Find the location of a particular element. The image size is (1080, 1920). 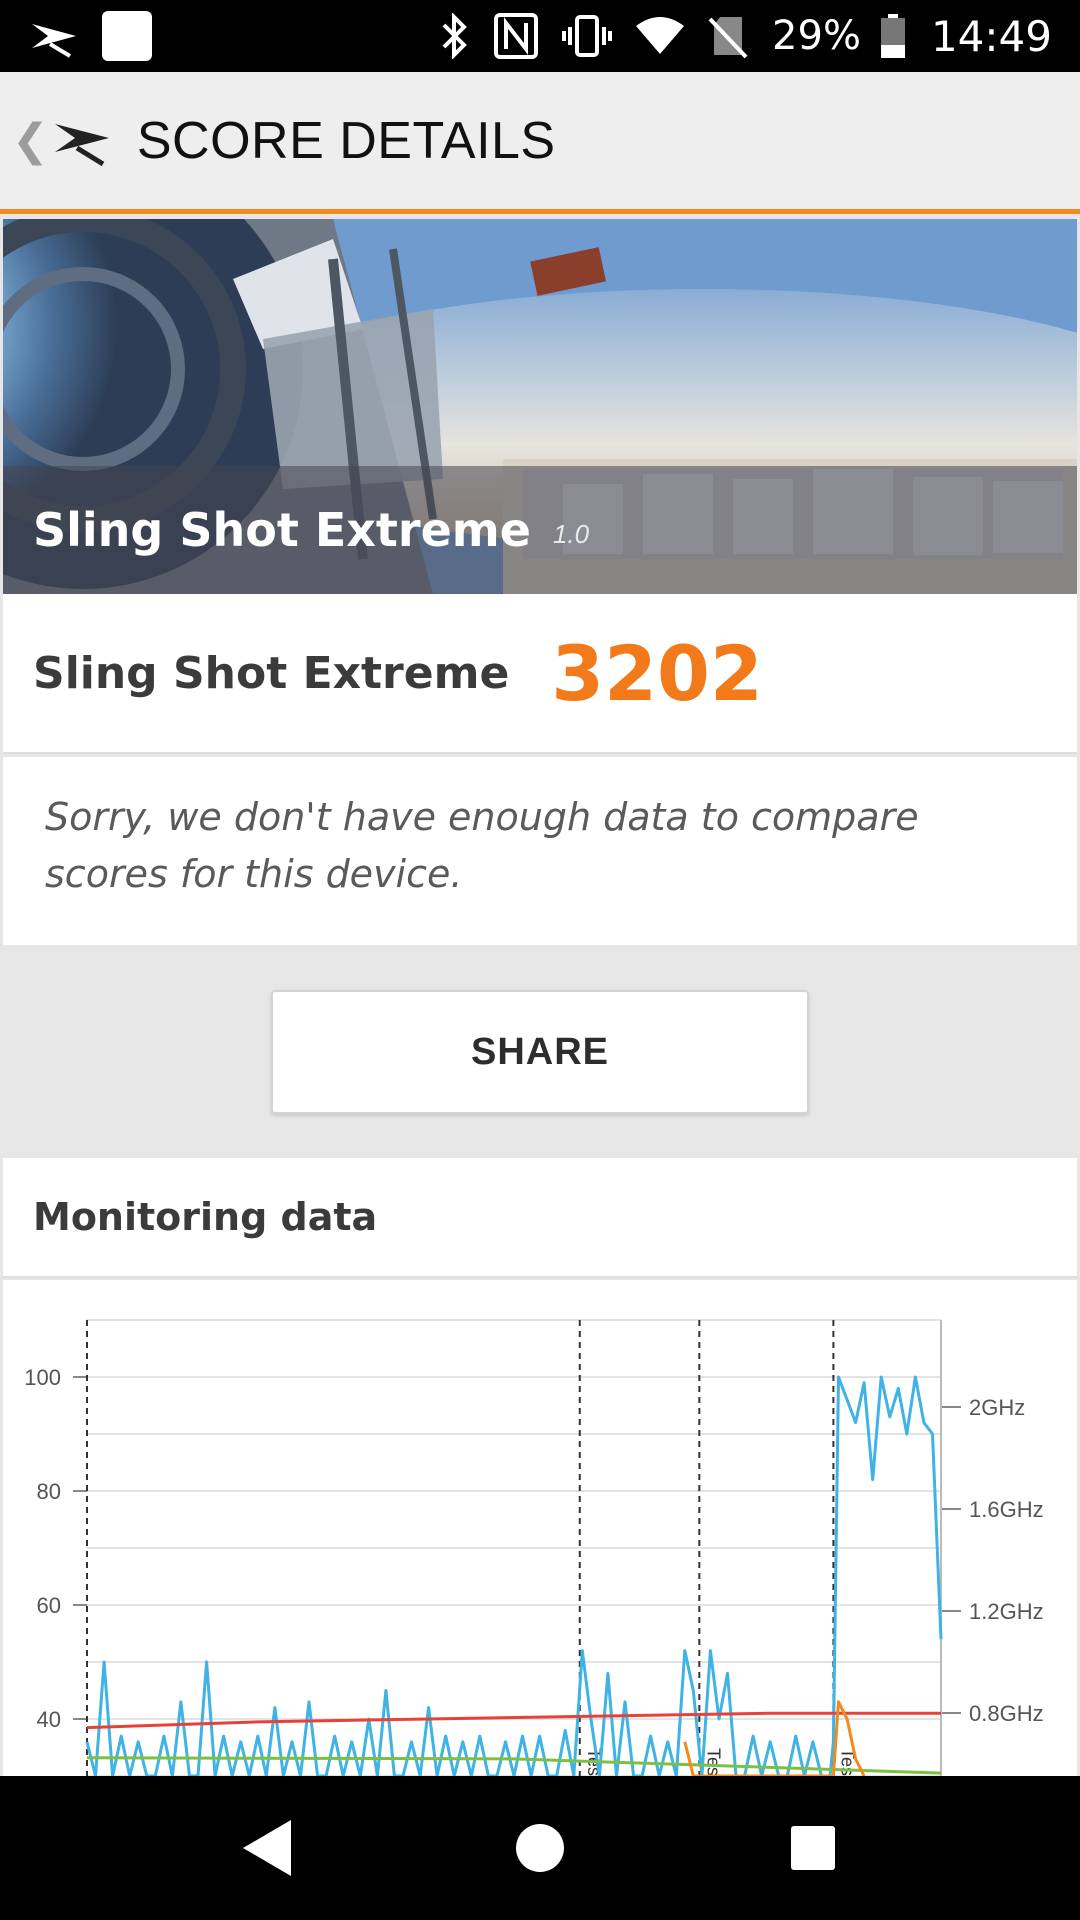

clock: 14:49 is located at coordinates (991, 36).